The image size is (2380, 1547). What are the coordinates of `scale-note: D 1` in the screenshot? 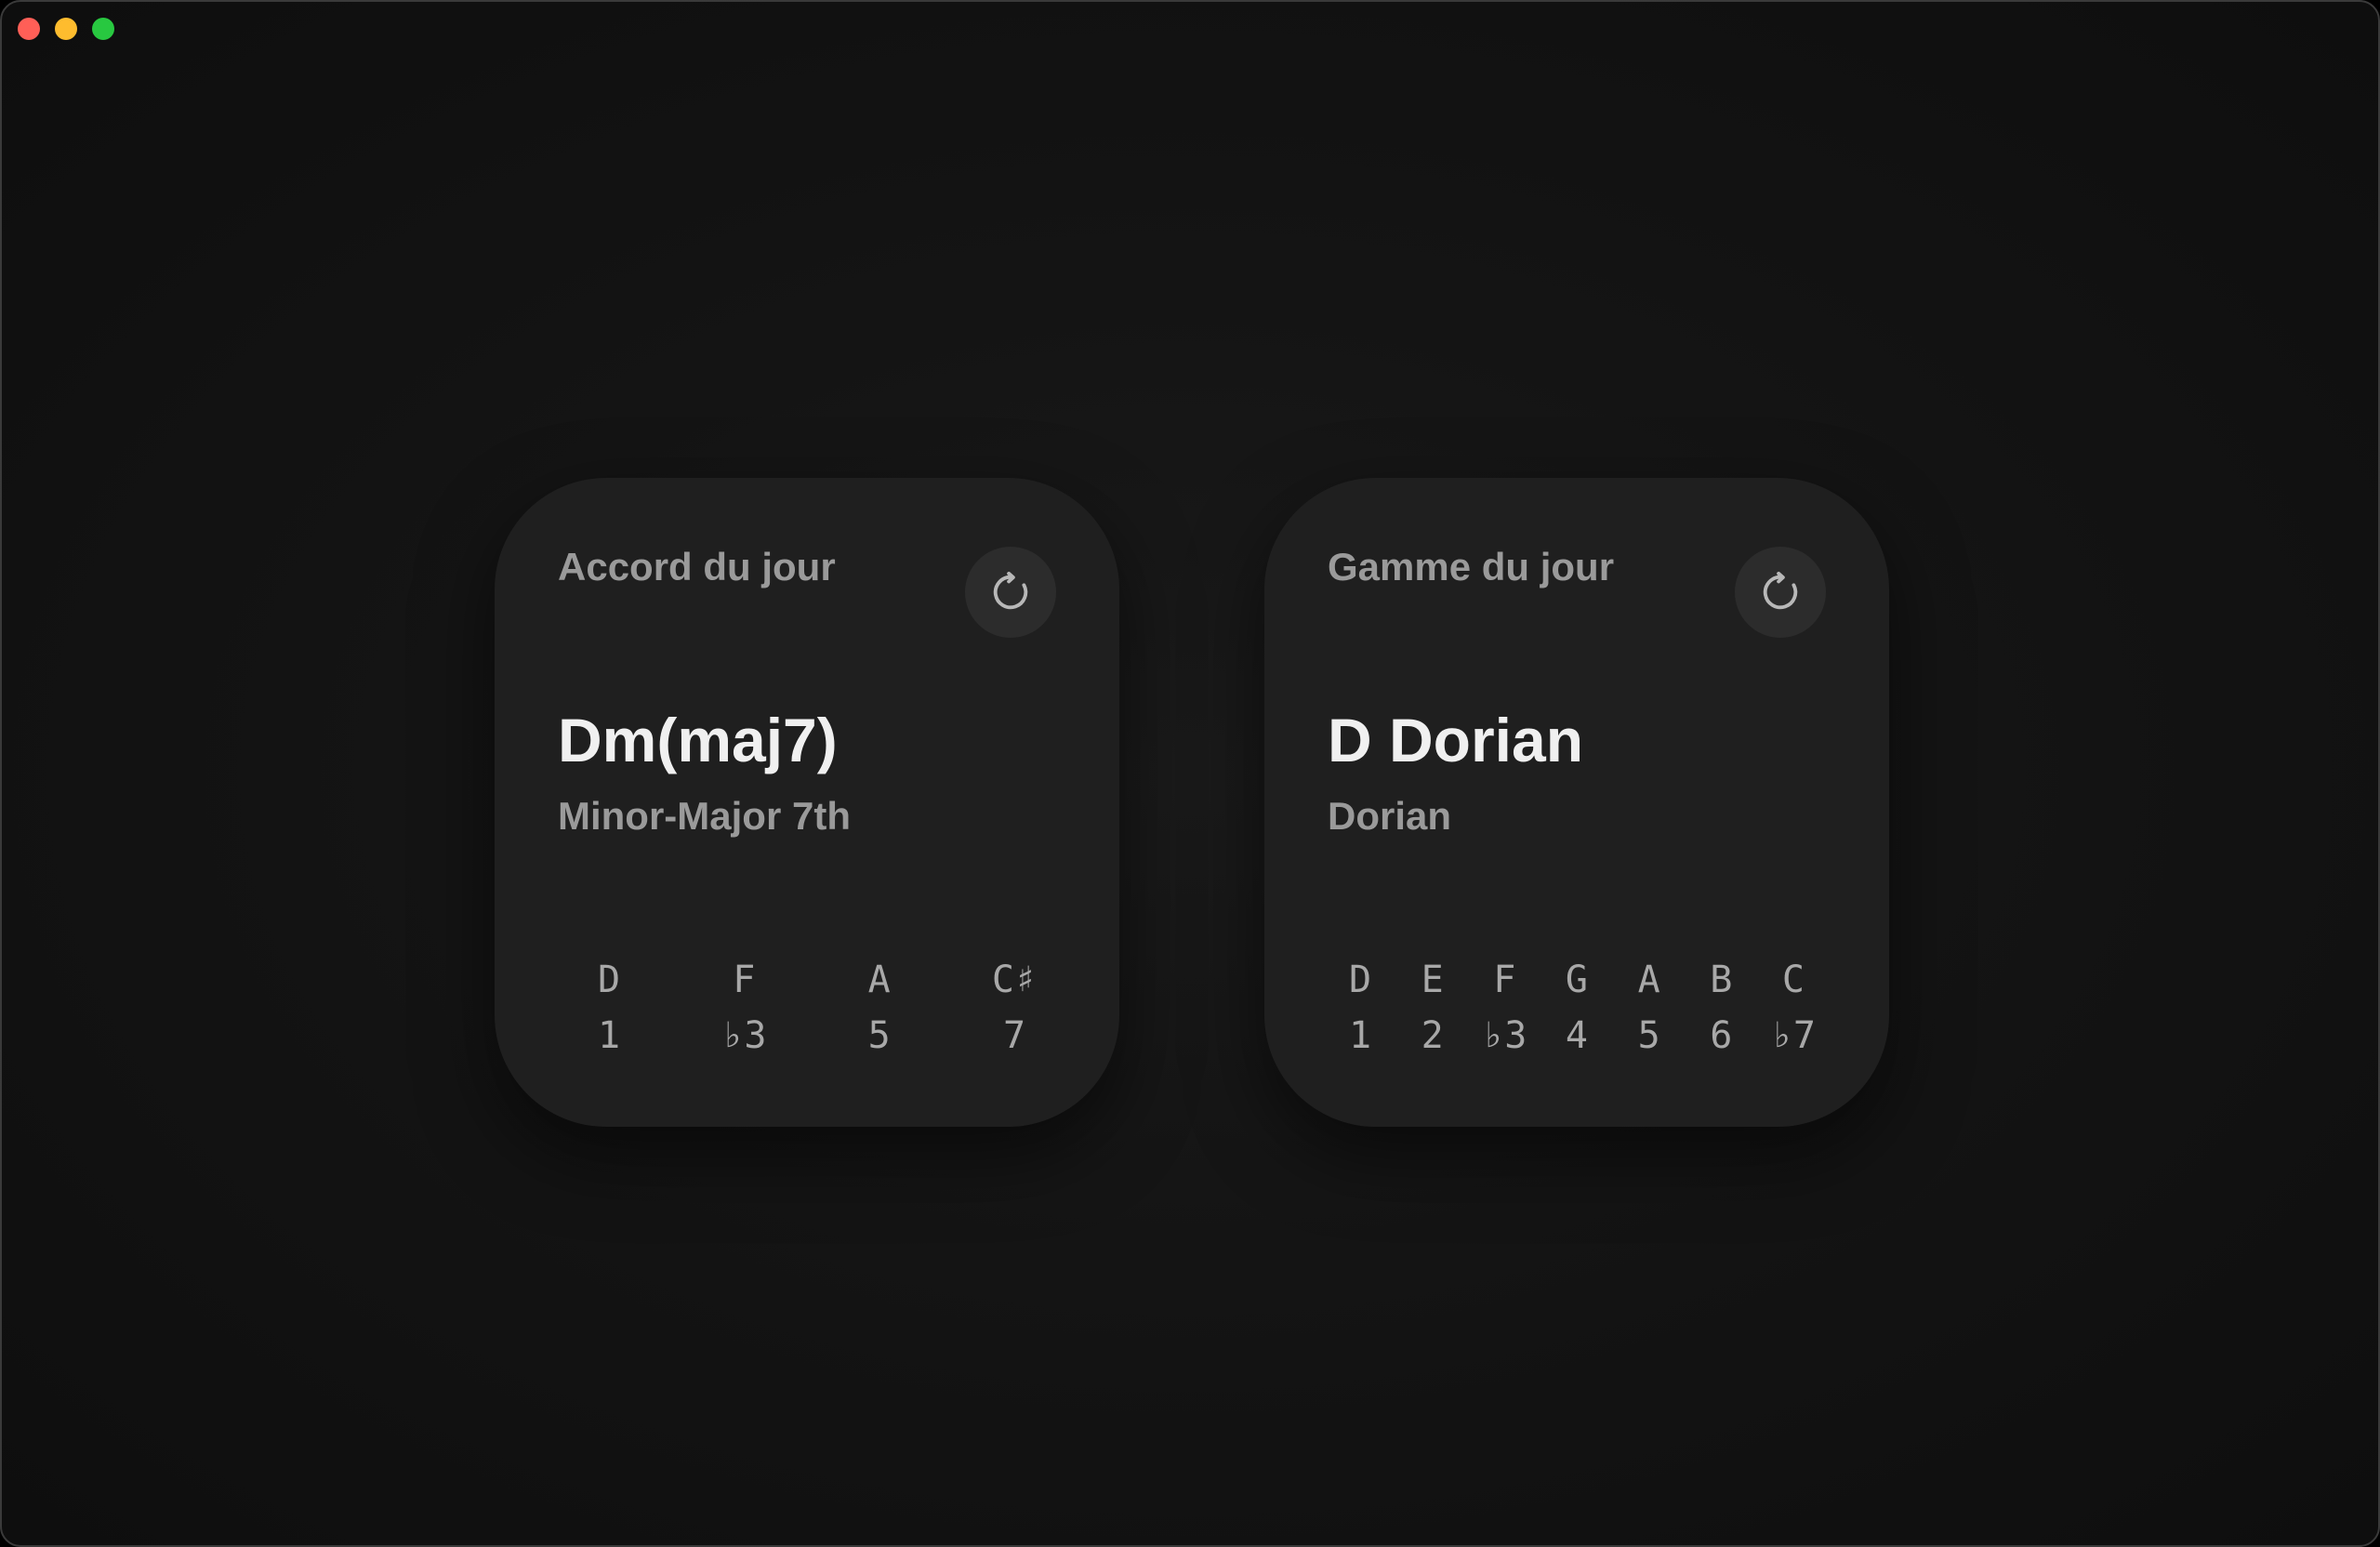 It's located at (1360, 1008).